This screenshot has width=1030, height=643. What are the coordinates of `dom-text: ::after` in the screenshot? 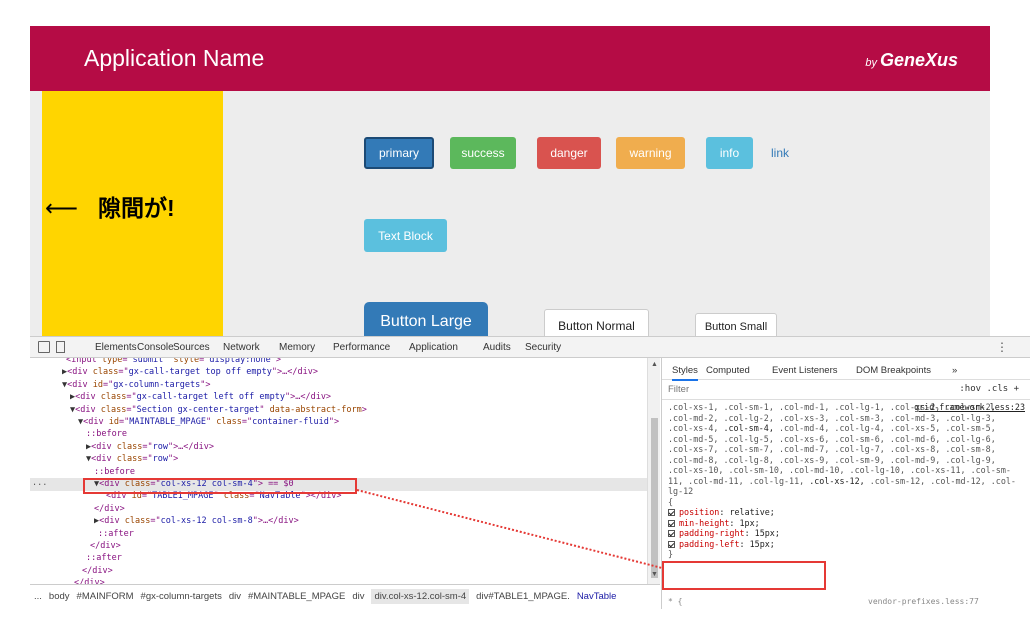 It's located at (116, 533).